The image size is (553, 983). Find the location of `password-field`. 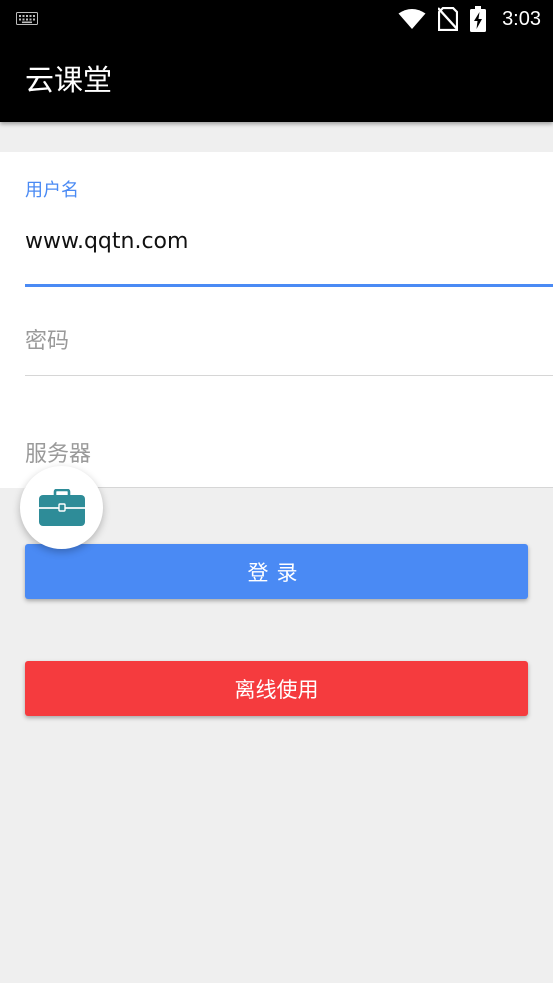

password-field is located at coordinates (289, 349).